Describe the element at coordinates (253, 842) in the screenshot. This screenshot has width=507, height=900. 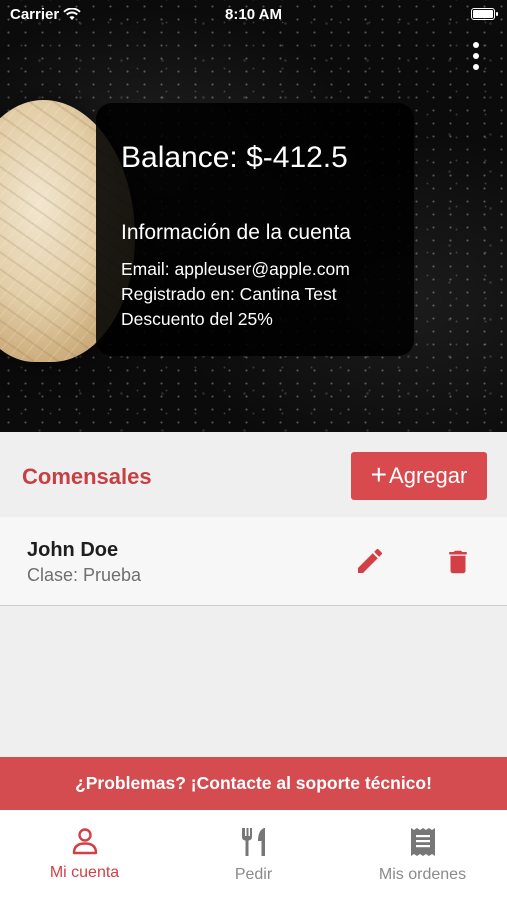
I see `fork-knife-icon` at that location.